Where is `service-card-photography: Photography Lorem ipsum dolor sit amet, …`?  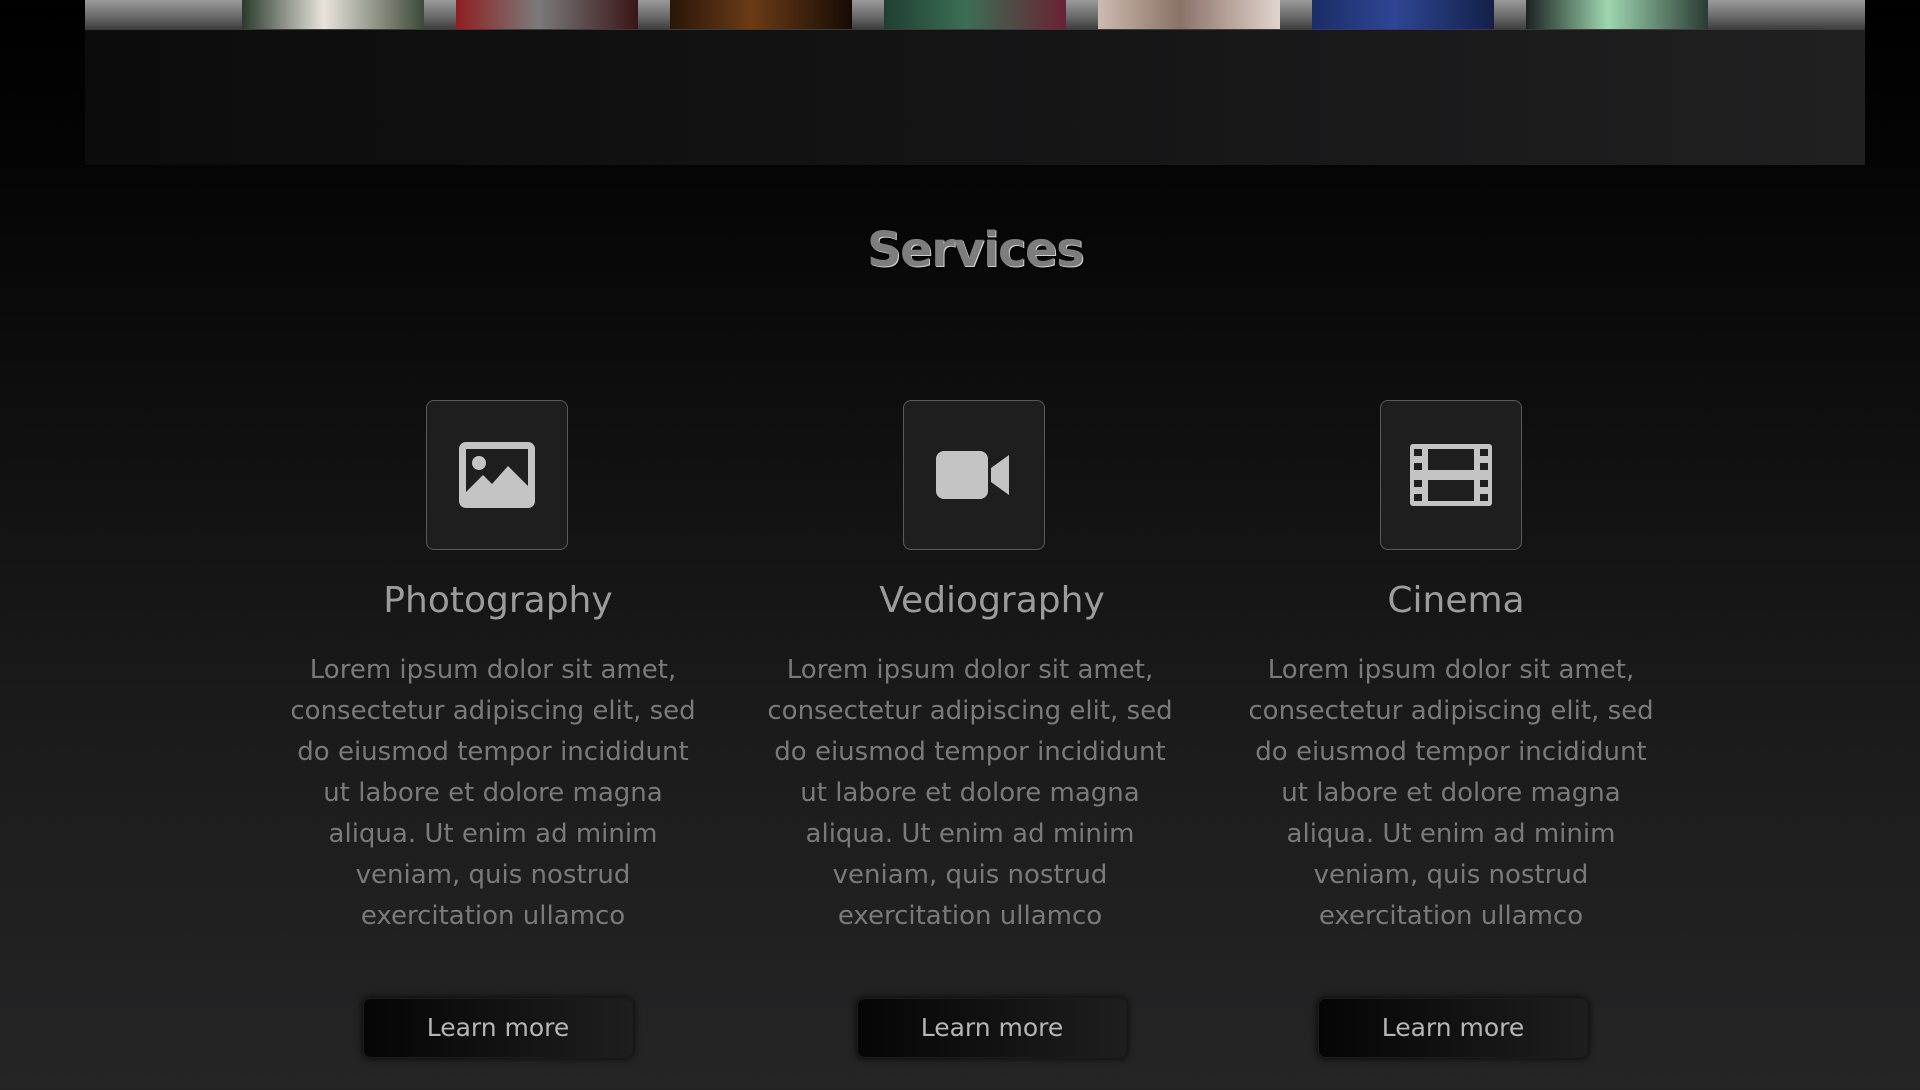
service-card-photography: Photography Lorem ipsum dolor sit amet, … is located at coordinates (498, 730).